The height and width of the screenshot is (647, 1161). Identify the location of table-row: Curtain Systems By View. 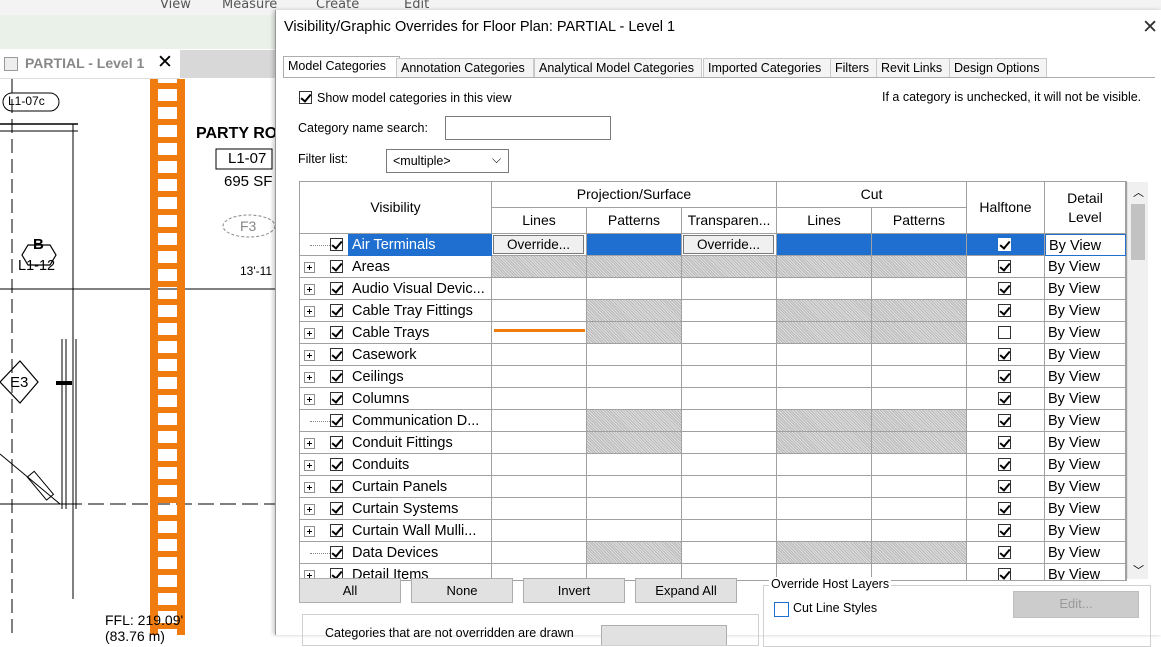
(713, 509).